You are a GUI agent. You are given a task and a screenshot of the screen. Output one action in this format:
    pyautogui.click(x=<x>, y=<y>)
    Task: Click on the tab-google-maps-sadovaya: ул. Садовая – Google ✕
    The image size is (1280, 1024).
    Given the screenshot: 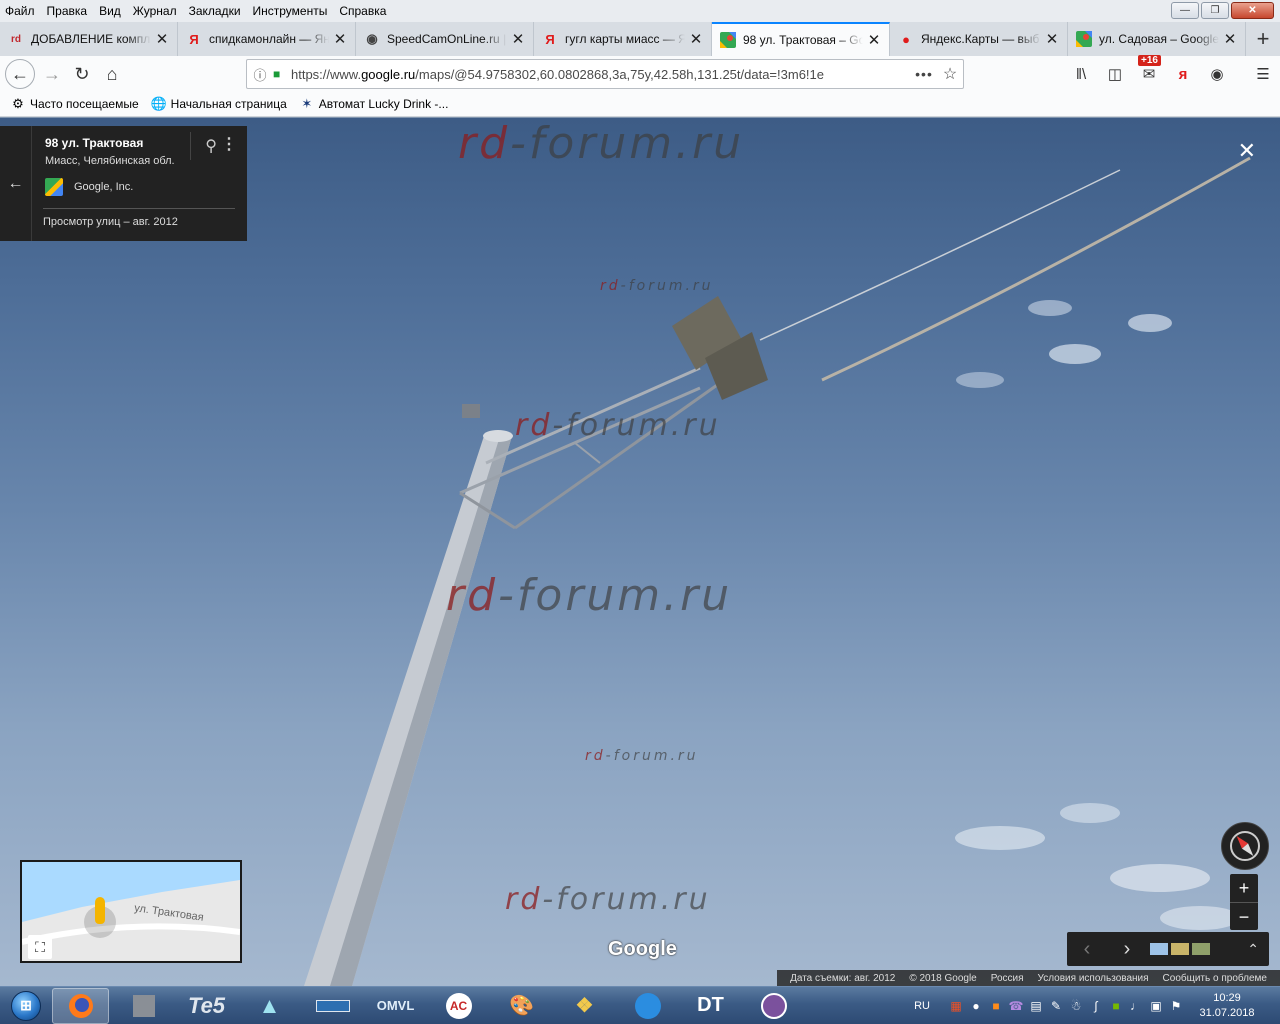 What is the action you would take?
    pyautogui.click(x=1157, y=39)
    